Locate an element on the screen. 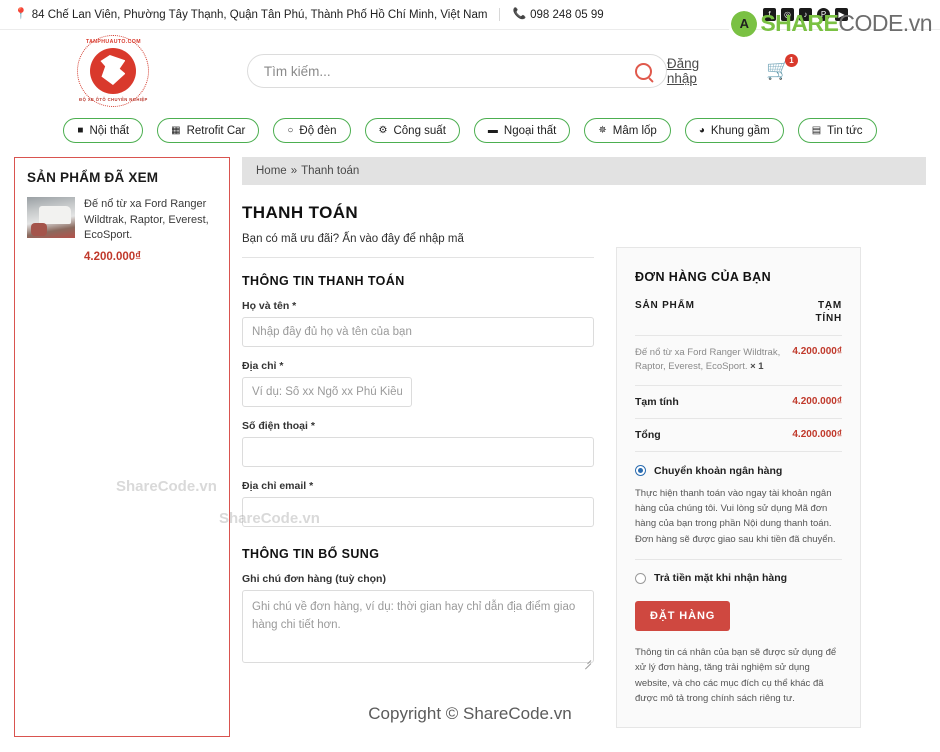 The height and width of the screenshot is (752, 940). coupon-link: Bạn có mã ưu đãi? Ấn vào đây để nhập mã is located at coordinates (353, 239).